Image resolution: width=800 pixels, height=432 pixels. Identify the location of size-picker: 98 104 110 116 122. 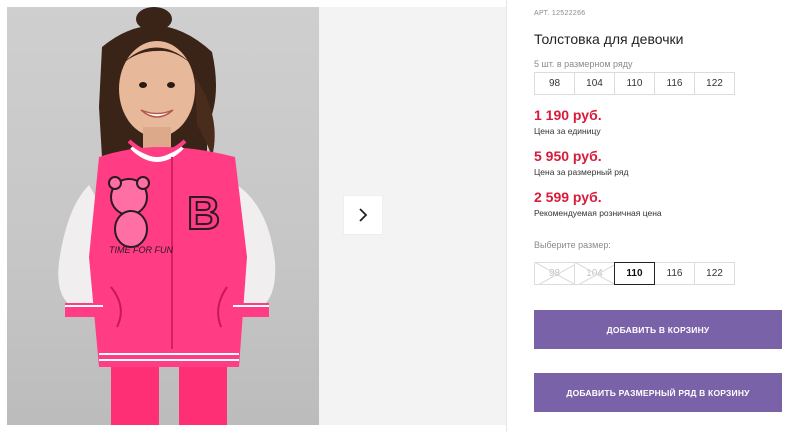
(634, 273).